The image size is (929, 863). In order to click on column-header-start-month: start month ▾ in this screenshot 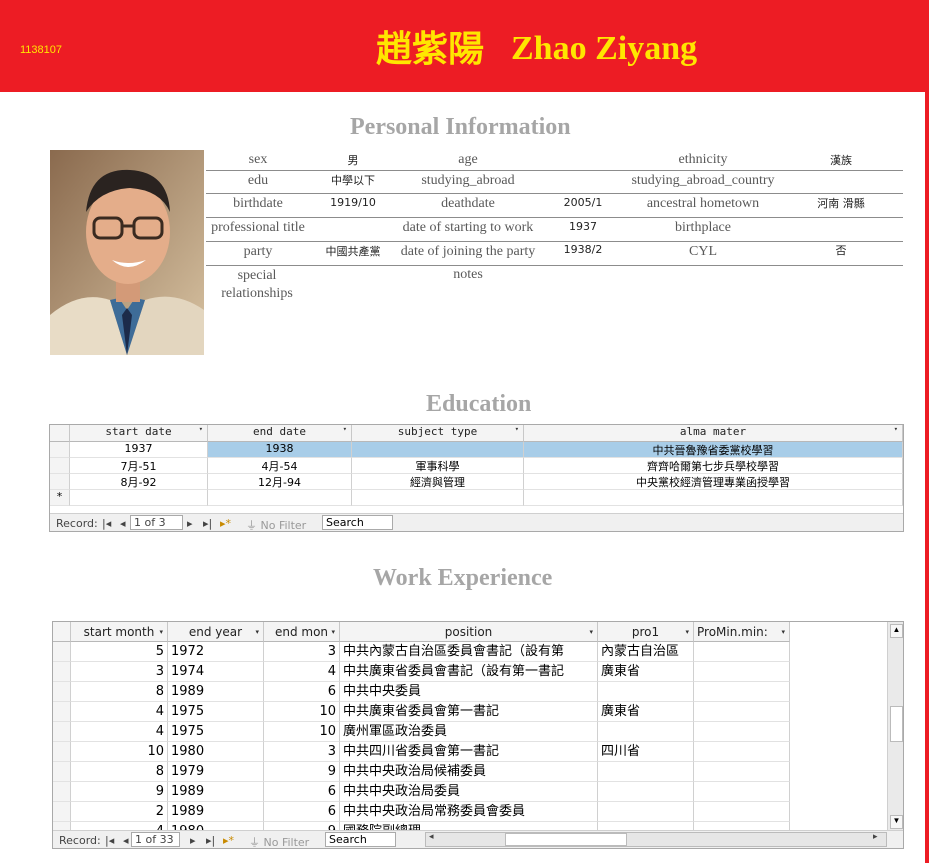, I will do `click(119, 632)`.